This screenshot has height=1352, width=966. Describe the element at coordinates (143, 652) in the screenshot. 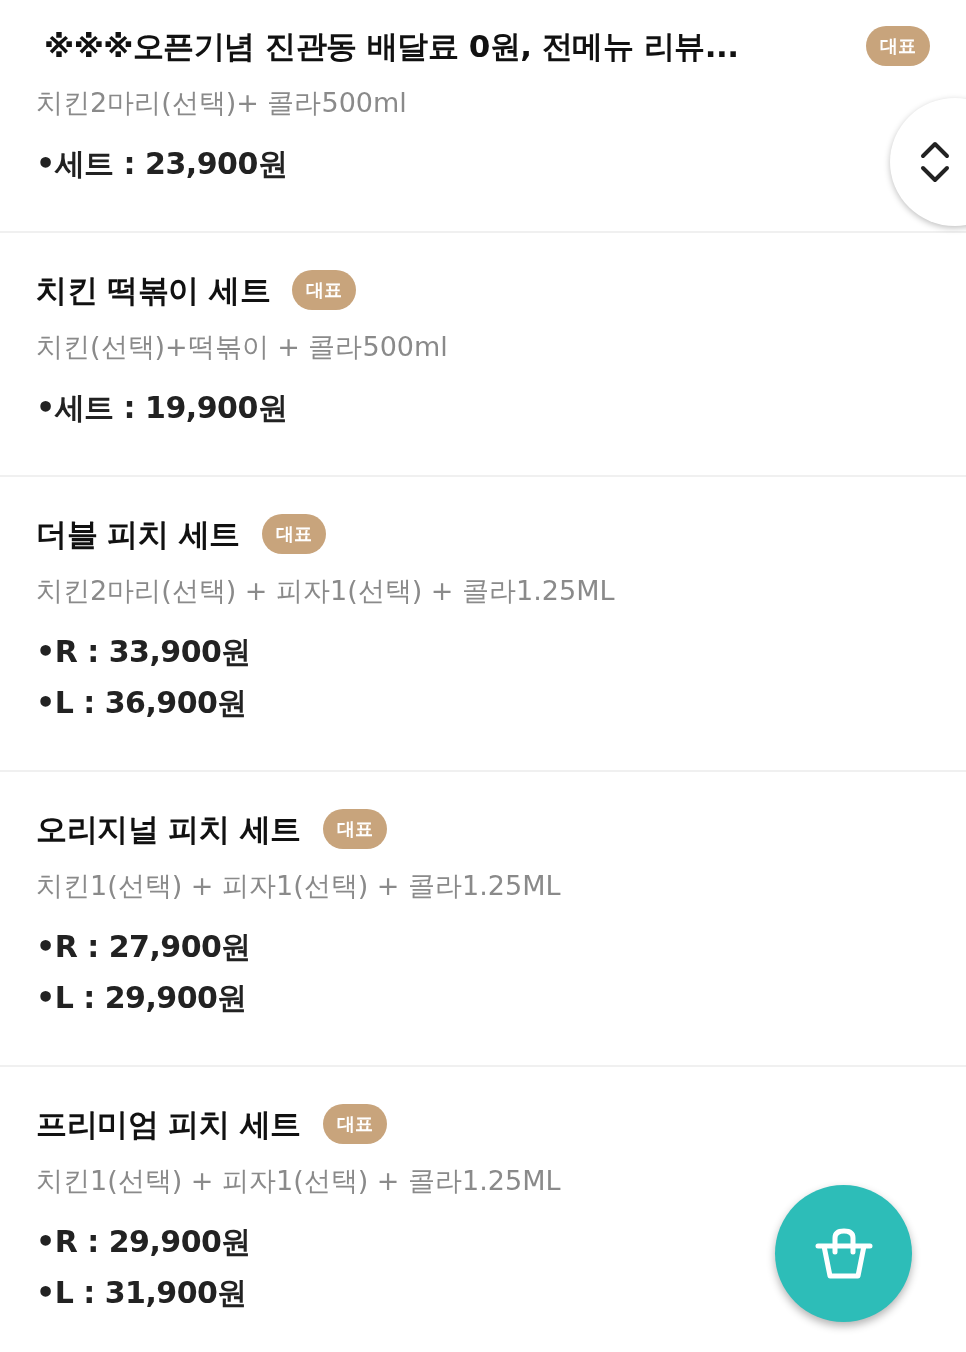

I see `price-line: •R : 33,900원` at that location.